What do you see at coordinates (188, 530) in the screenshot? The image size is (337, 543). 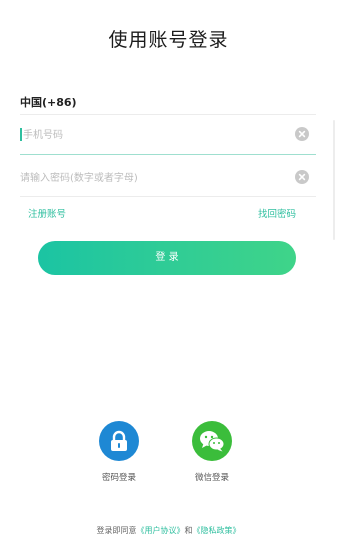 I see `agreement-and: 和` at bounding box center [188, 530].